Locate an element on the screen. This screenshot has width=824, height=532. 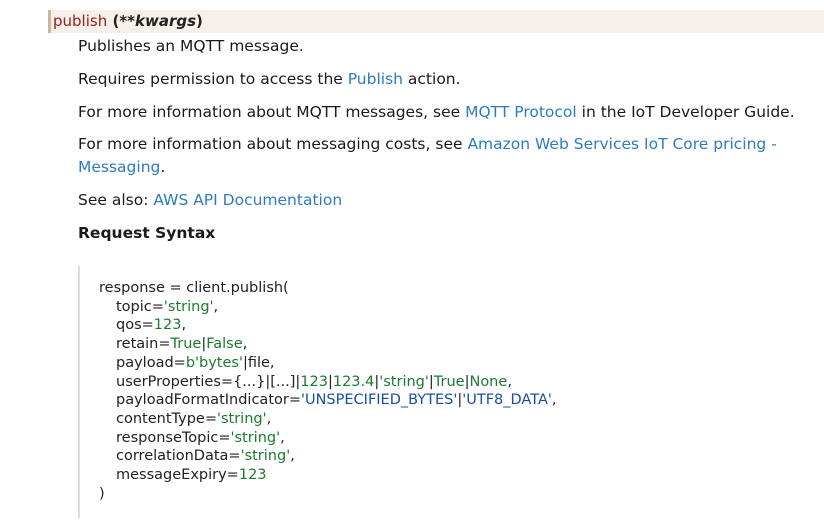
code-key: qos= is located at coordinates (135, 325).